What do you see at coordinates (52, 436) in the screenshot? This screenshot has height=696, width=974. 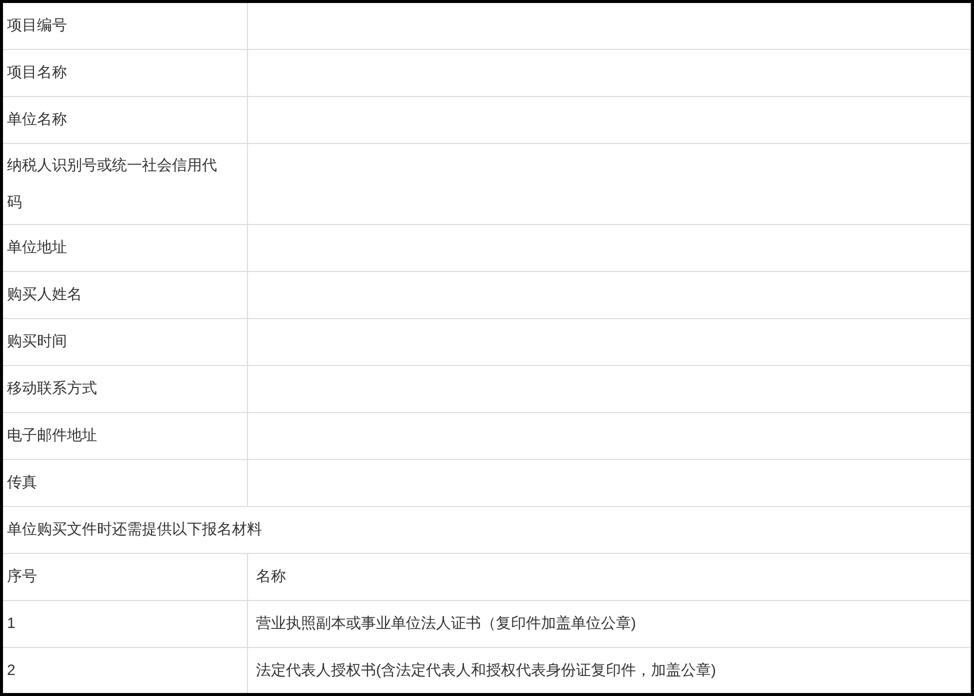 I see `field-label: 电子邮件地址` at bounding box center [52, 436].